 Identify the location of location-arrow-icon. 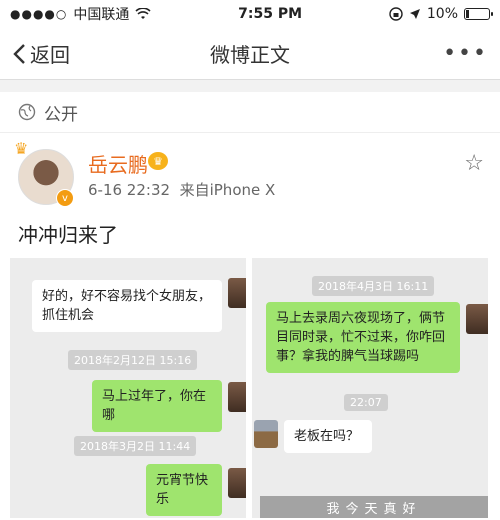
(414, 14).